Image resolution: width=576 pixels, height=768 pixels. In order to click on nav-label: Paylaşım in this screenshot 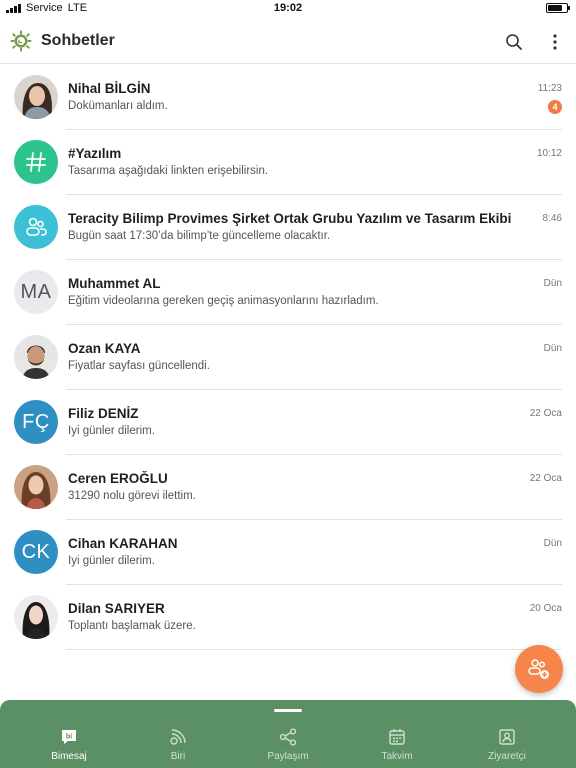, I will do `click(288, 756)`.